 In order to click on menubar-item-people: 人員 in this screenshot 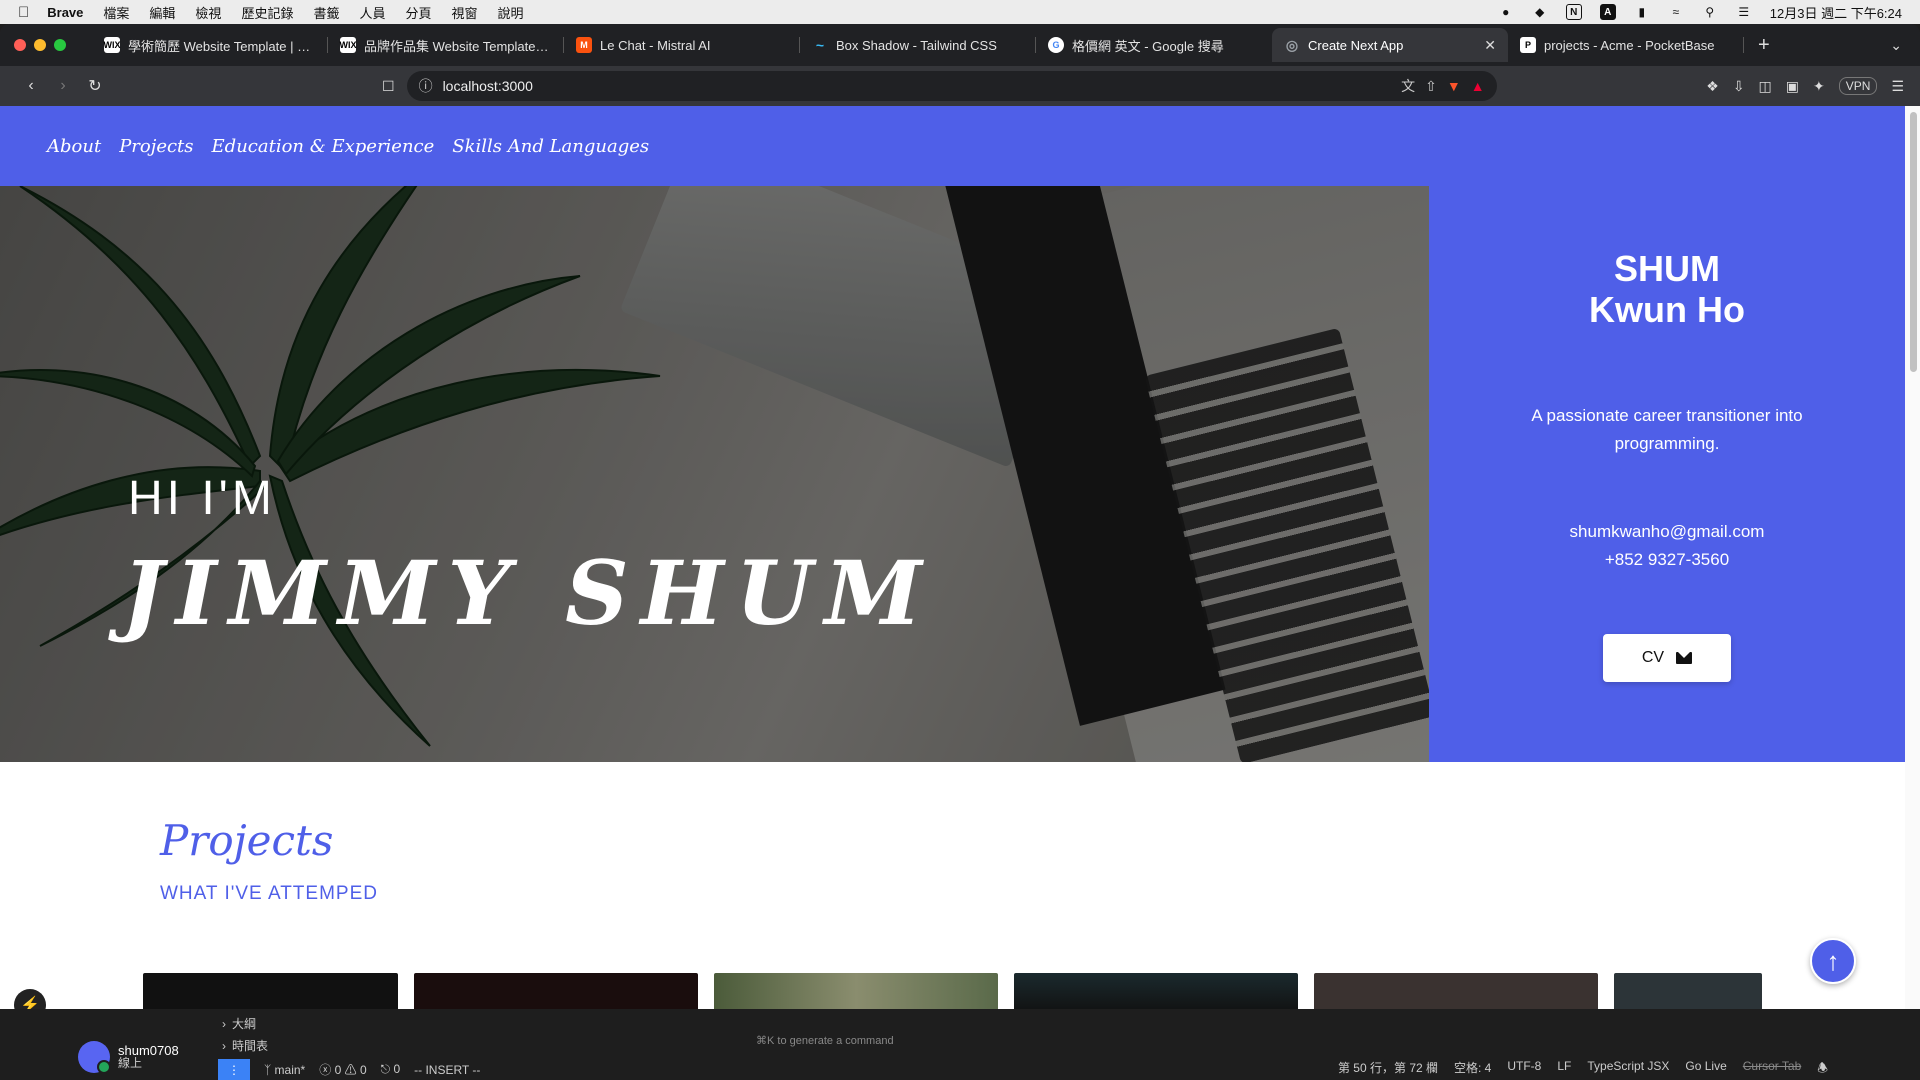, I will do `click(372, 12)`.